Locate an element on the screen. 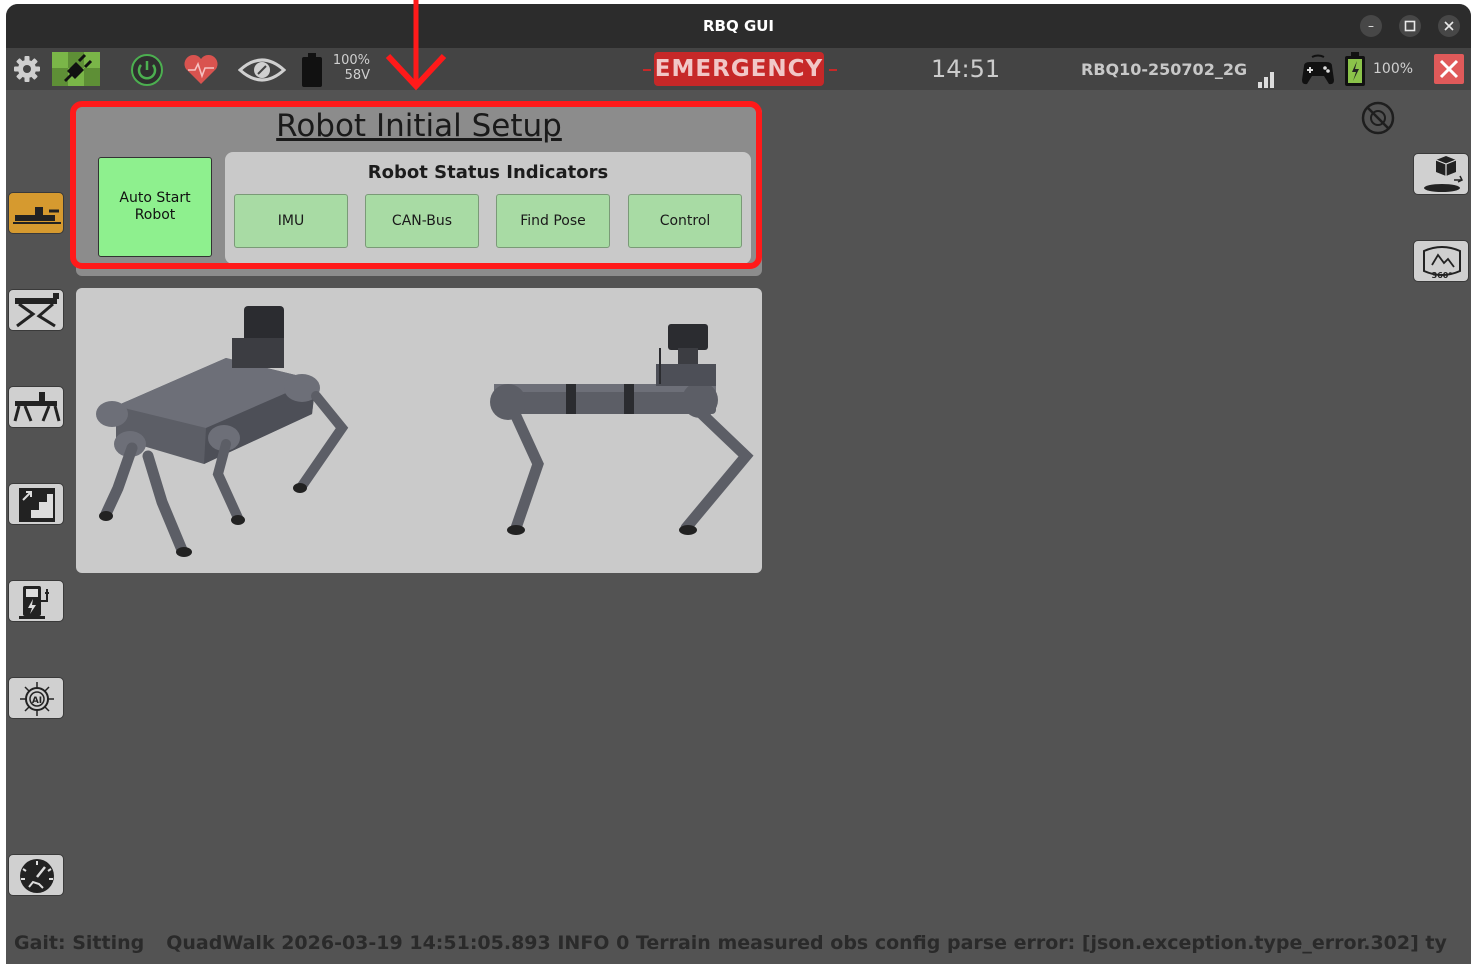 This screenshot has height=967, width=1475. battery-percent: 100% is located at coordinates (351, 60).